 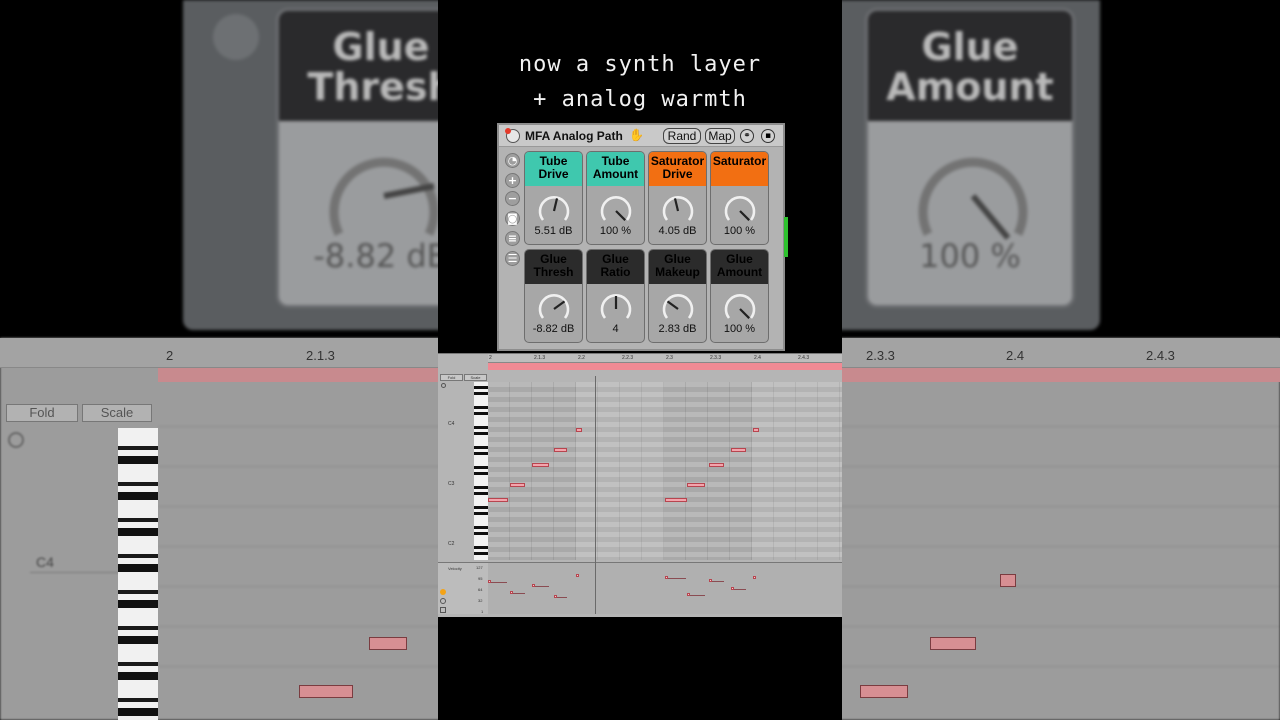 What do you see at coordinates (45, 562) in the screenshot?
I see `background-key-label: C4` at bounding box center [45, 562].